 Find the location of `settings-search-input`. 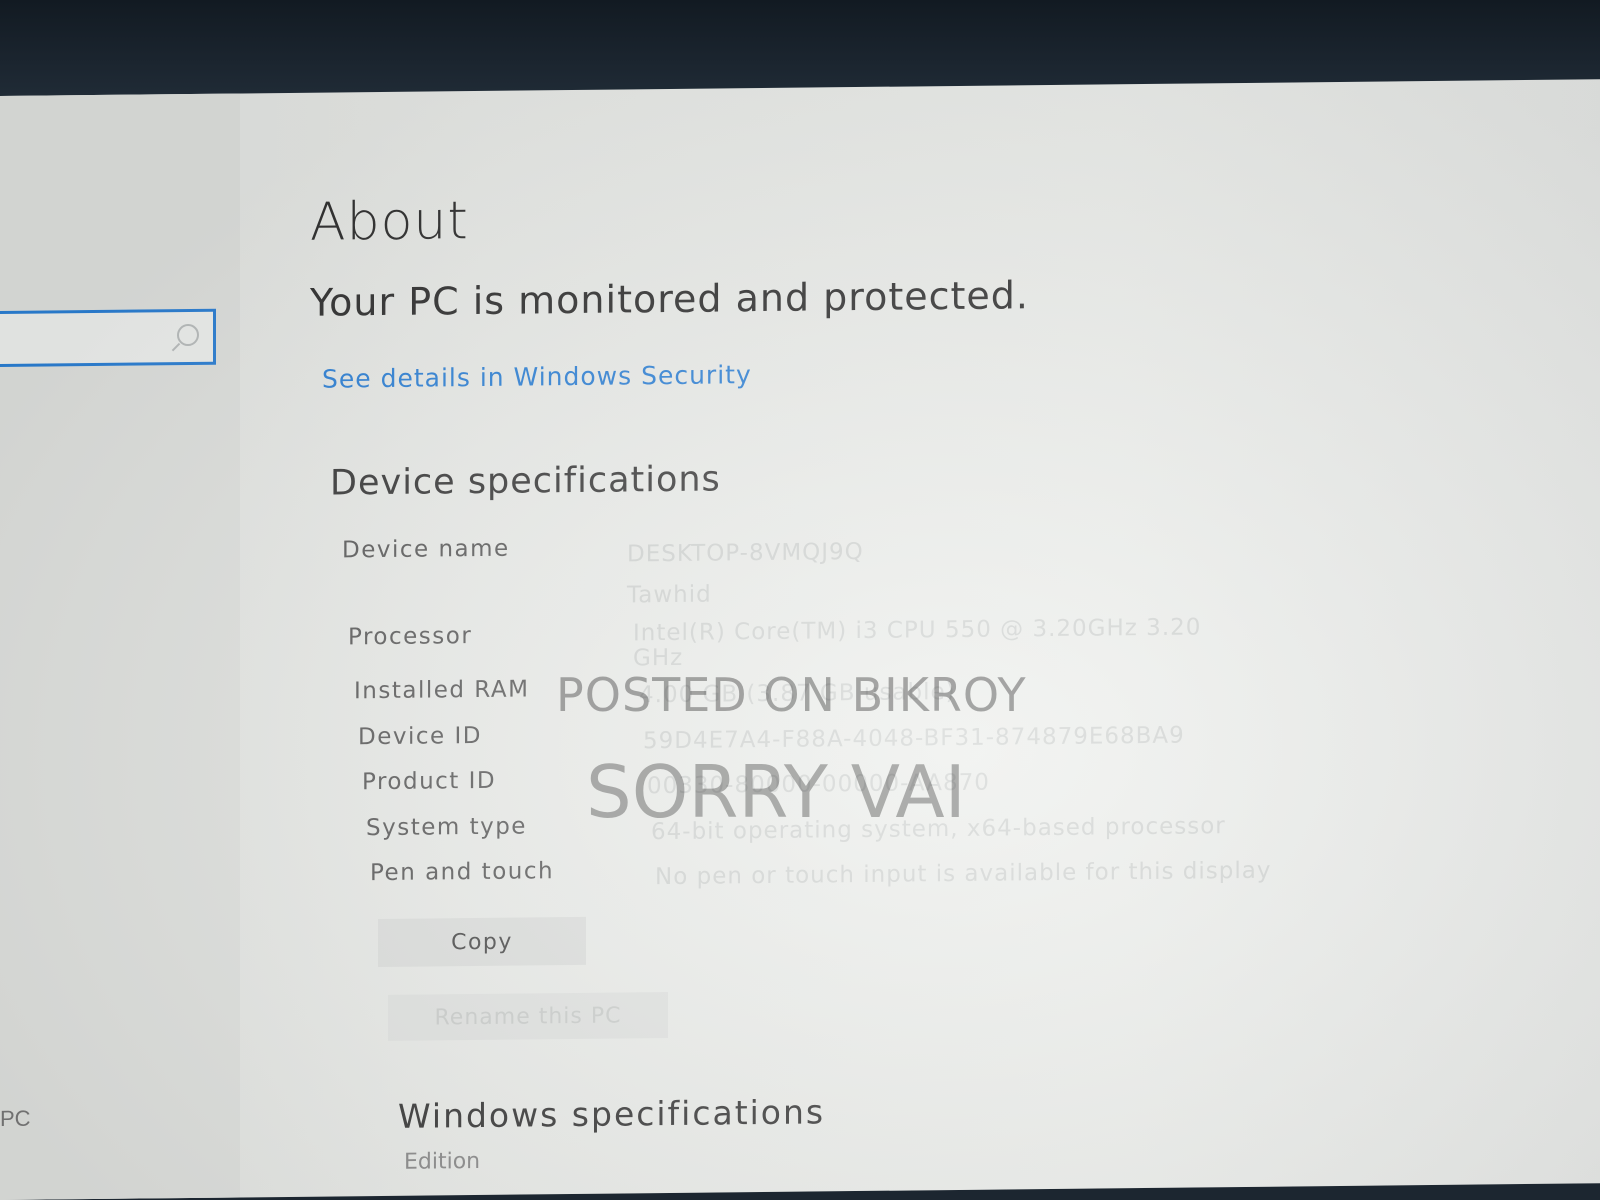

settings-search-input is located at coordinates (108, 338).